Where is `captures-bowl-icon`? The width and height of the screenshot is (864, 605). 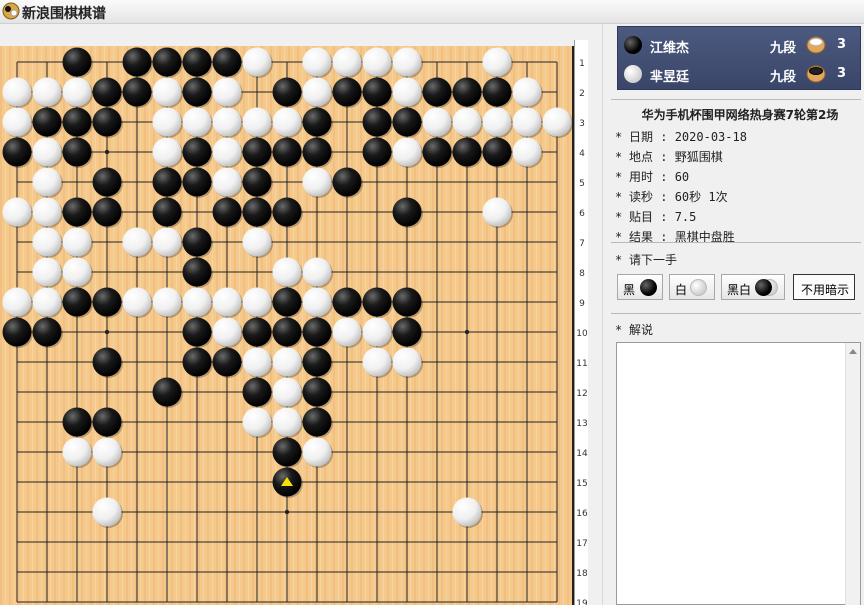 captures-bowl-icon is located at coordinates (816, 45).